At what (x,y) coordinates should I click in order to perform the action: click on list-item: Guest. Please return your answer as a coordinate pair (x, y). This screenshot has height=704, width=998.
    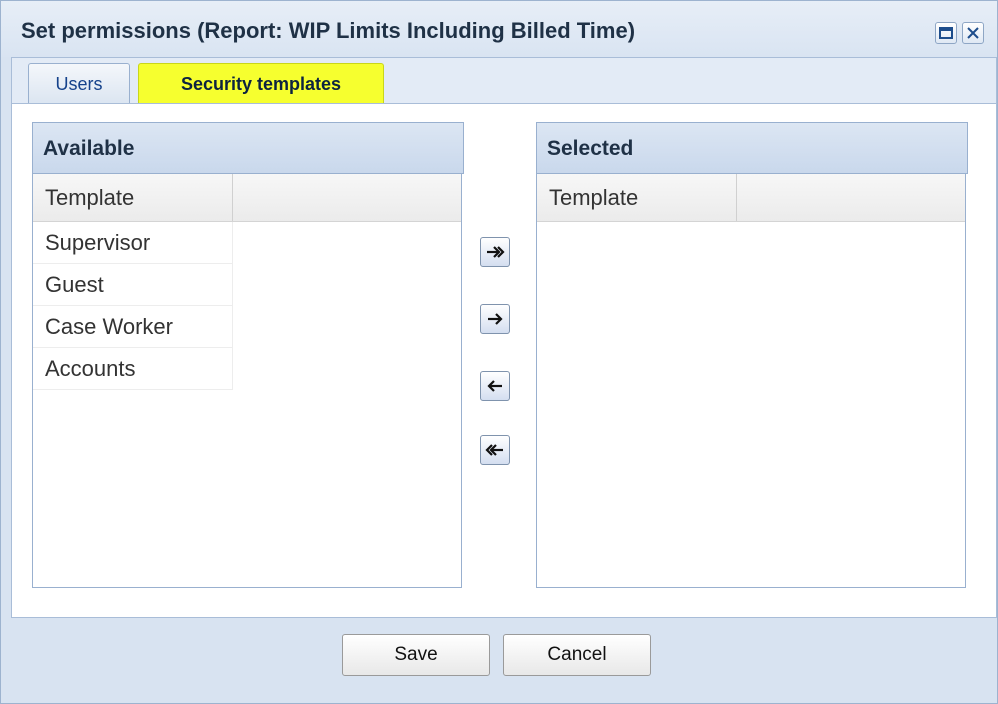
    Looking at the image, I should click on (133, 285).